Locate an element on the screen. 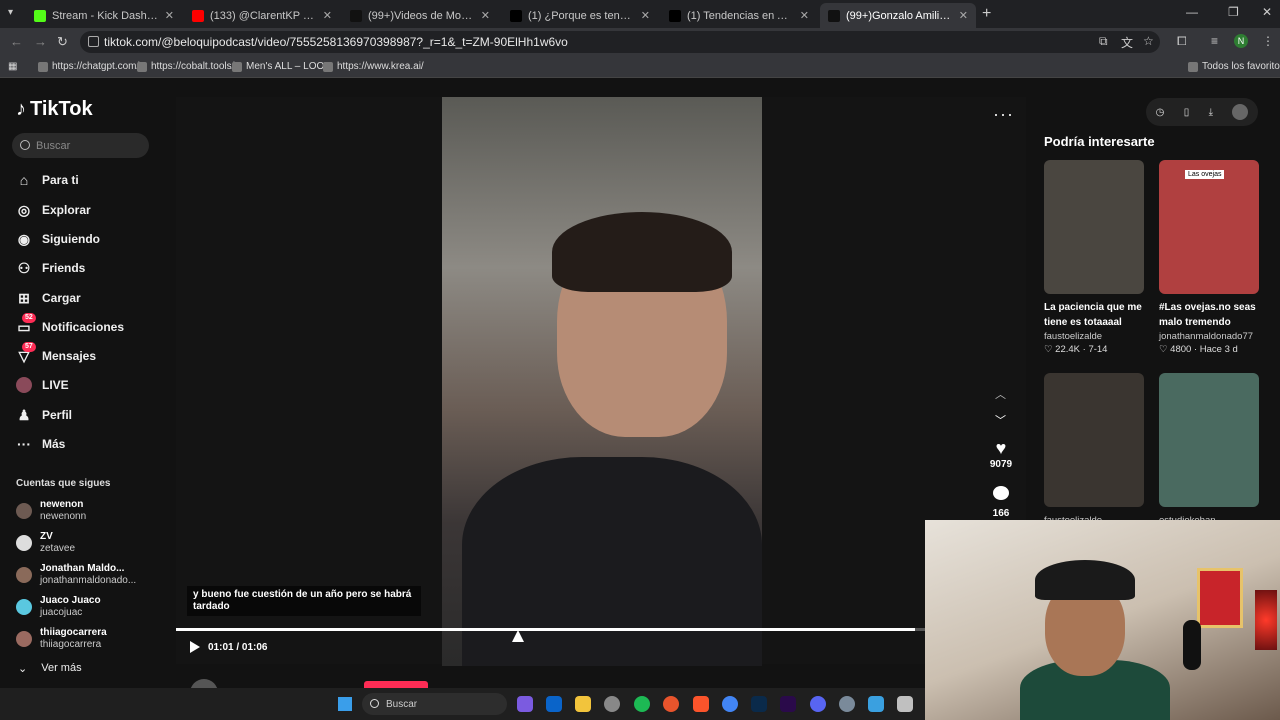 This screenshot has height=720, width=1280. media-icon: ≡ is located at coordinates (1214, 41).